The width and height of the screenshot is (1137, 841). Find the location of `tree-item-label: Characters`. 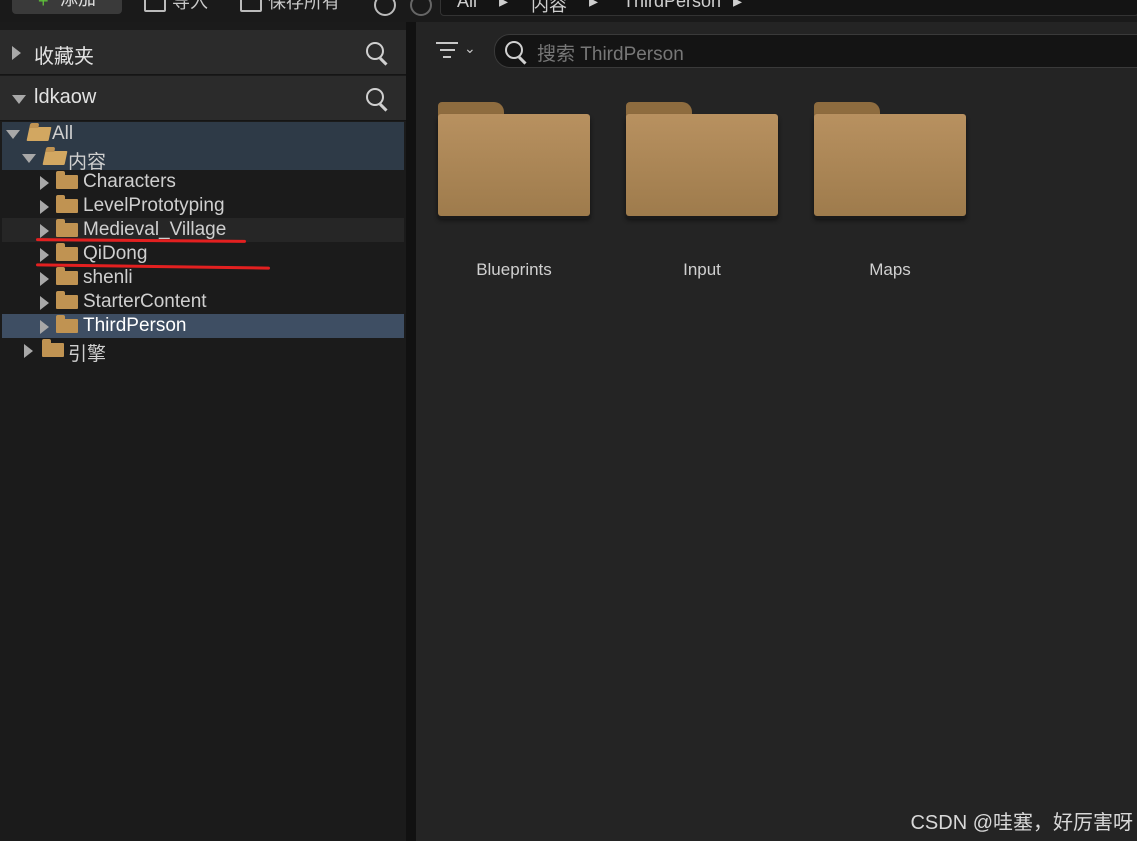

tree-item-label: Characters is located at coordinates (129, 181).